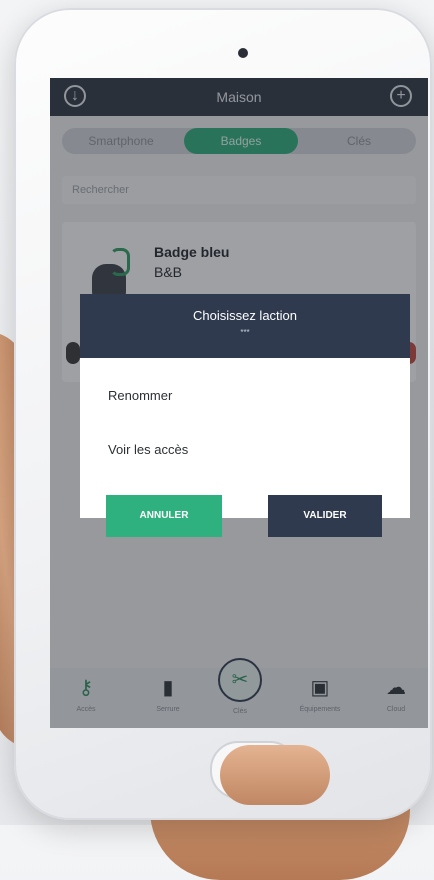  I want to click on validate-button: VALIDER, so click(325, 516).